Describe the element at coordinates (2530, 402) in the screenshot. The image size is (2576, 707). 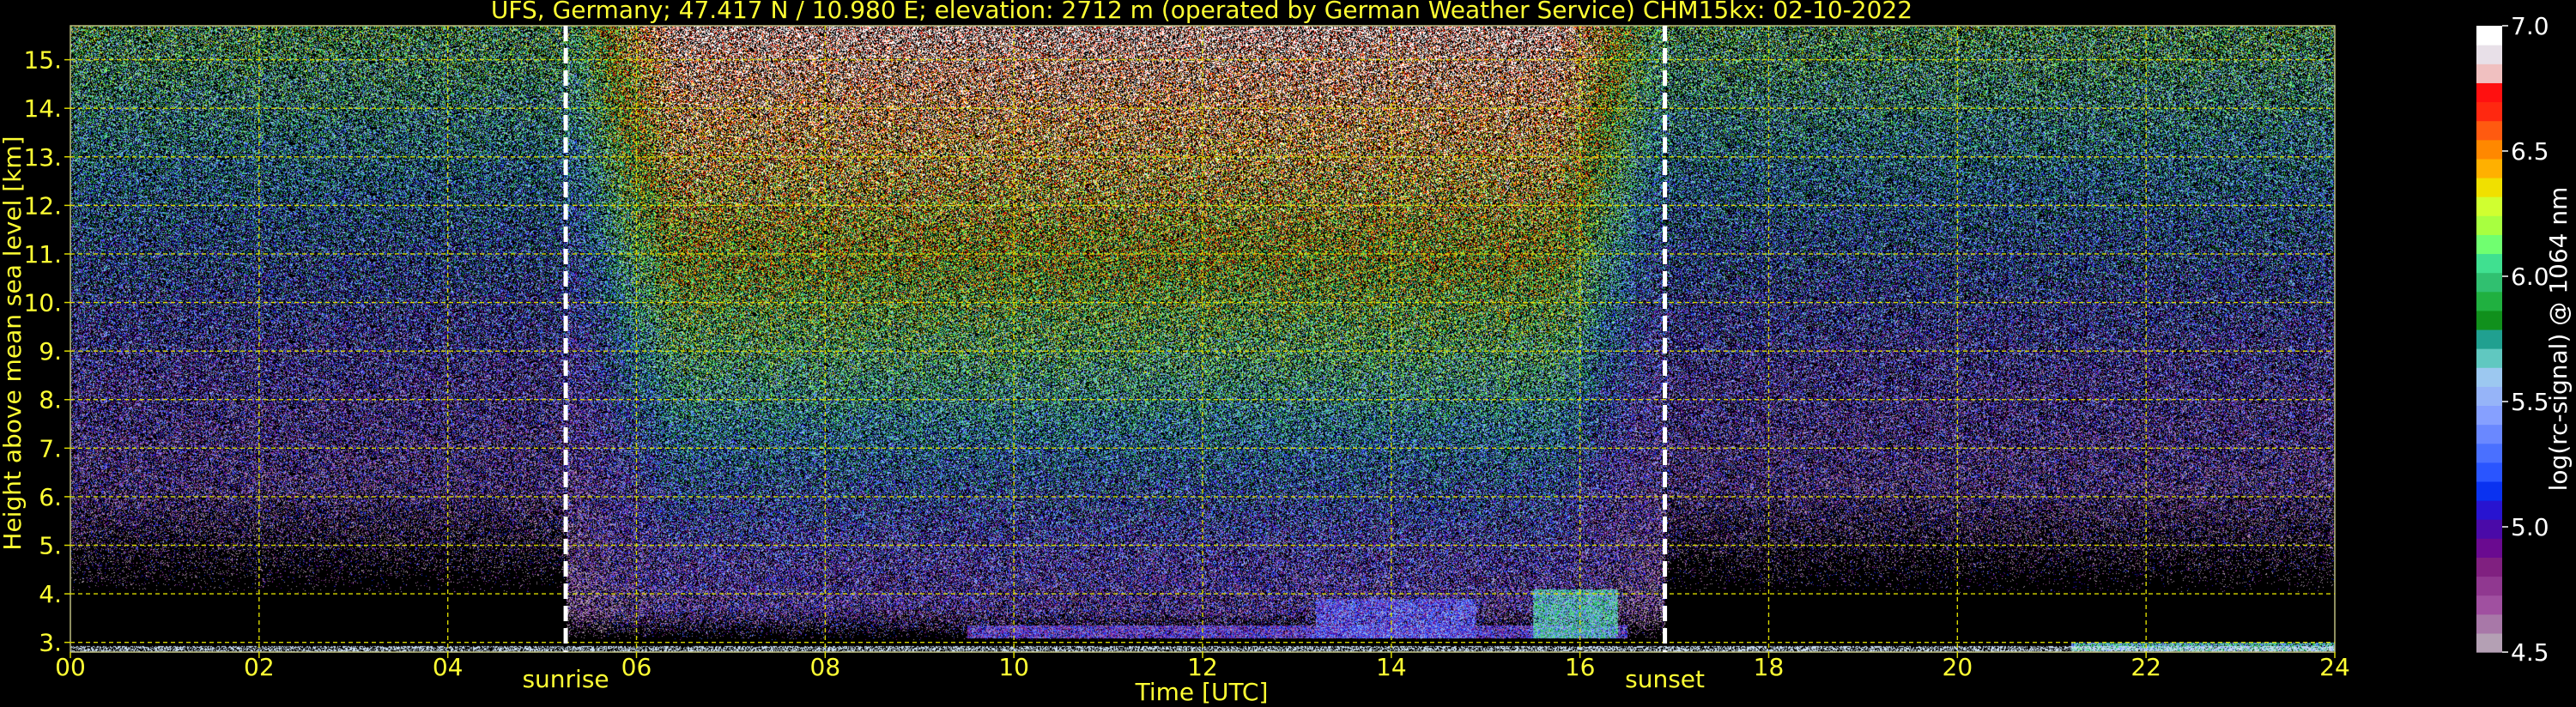
I see `colorbar-tick-label: 5.5` at that location.